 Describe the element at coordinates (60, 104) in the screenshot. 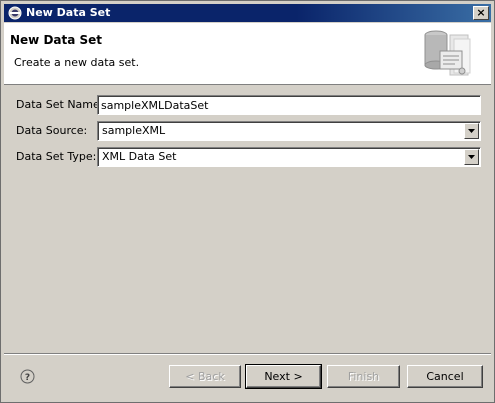

I see `data-set-name-label: Data Set Name:` at that location.